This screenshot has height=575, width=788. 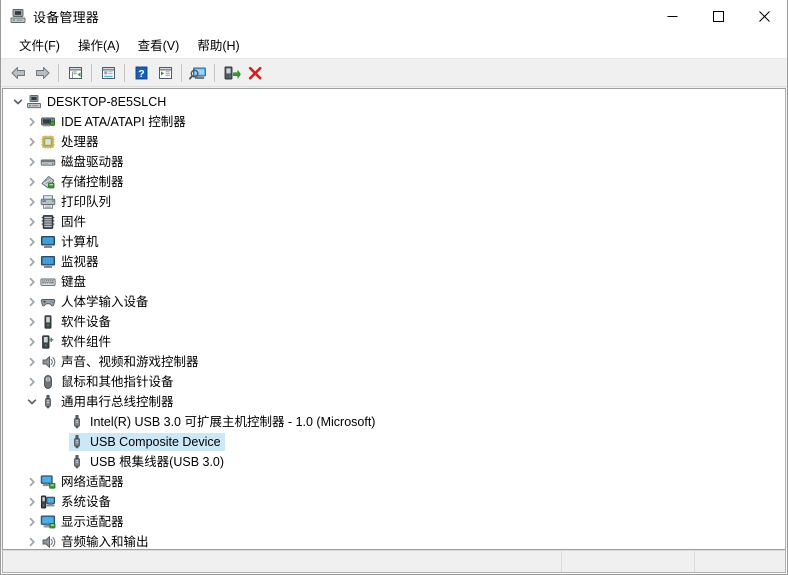 What do you see at coordinates (394, 540) in the screenshot?
I see `tree-item: 音频输入和输出` at bounding box center [394, 540].